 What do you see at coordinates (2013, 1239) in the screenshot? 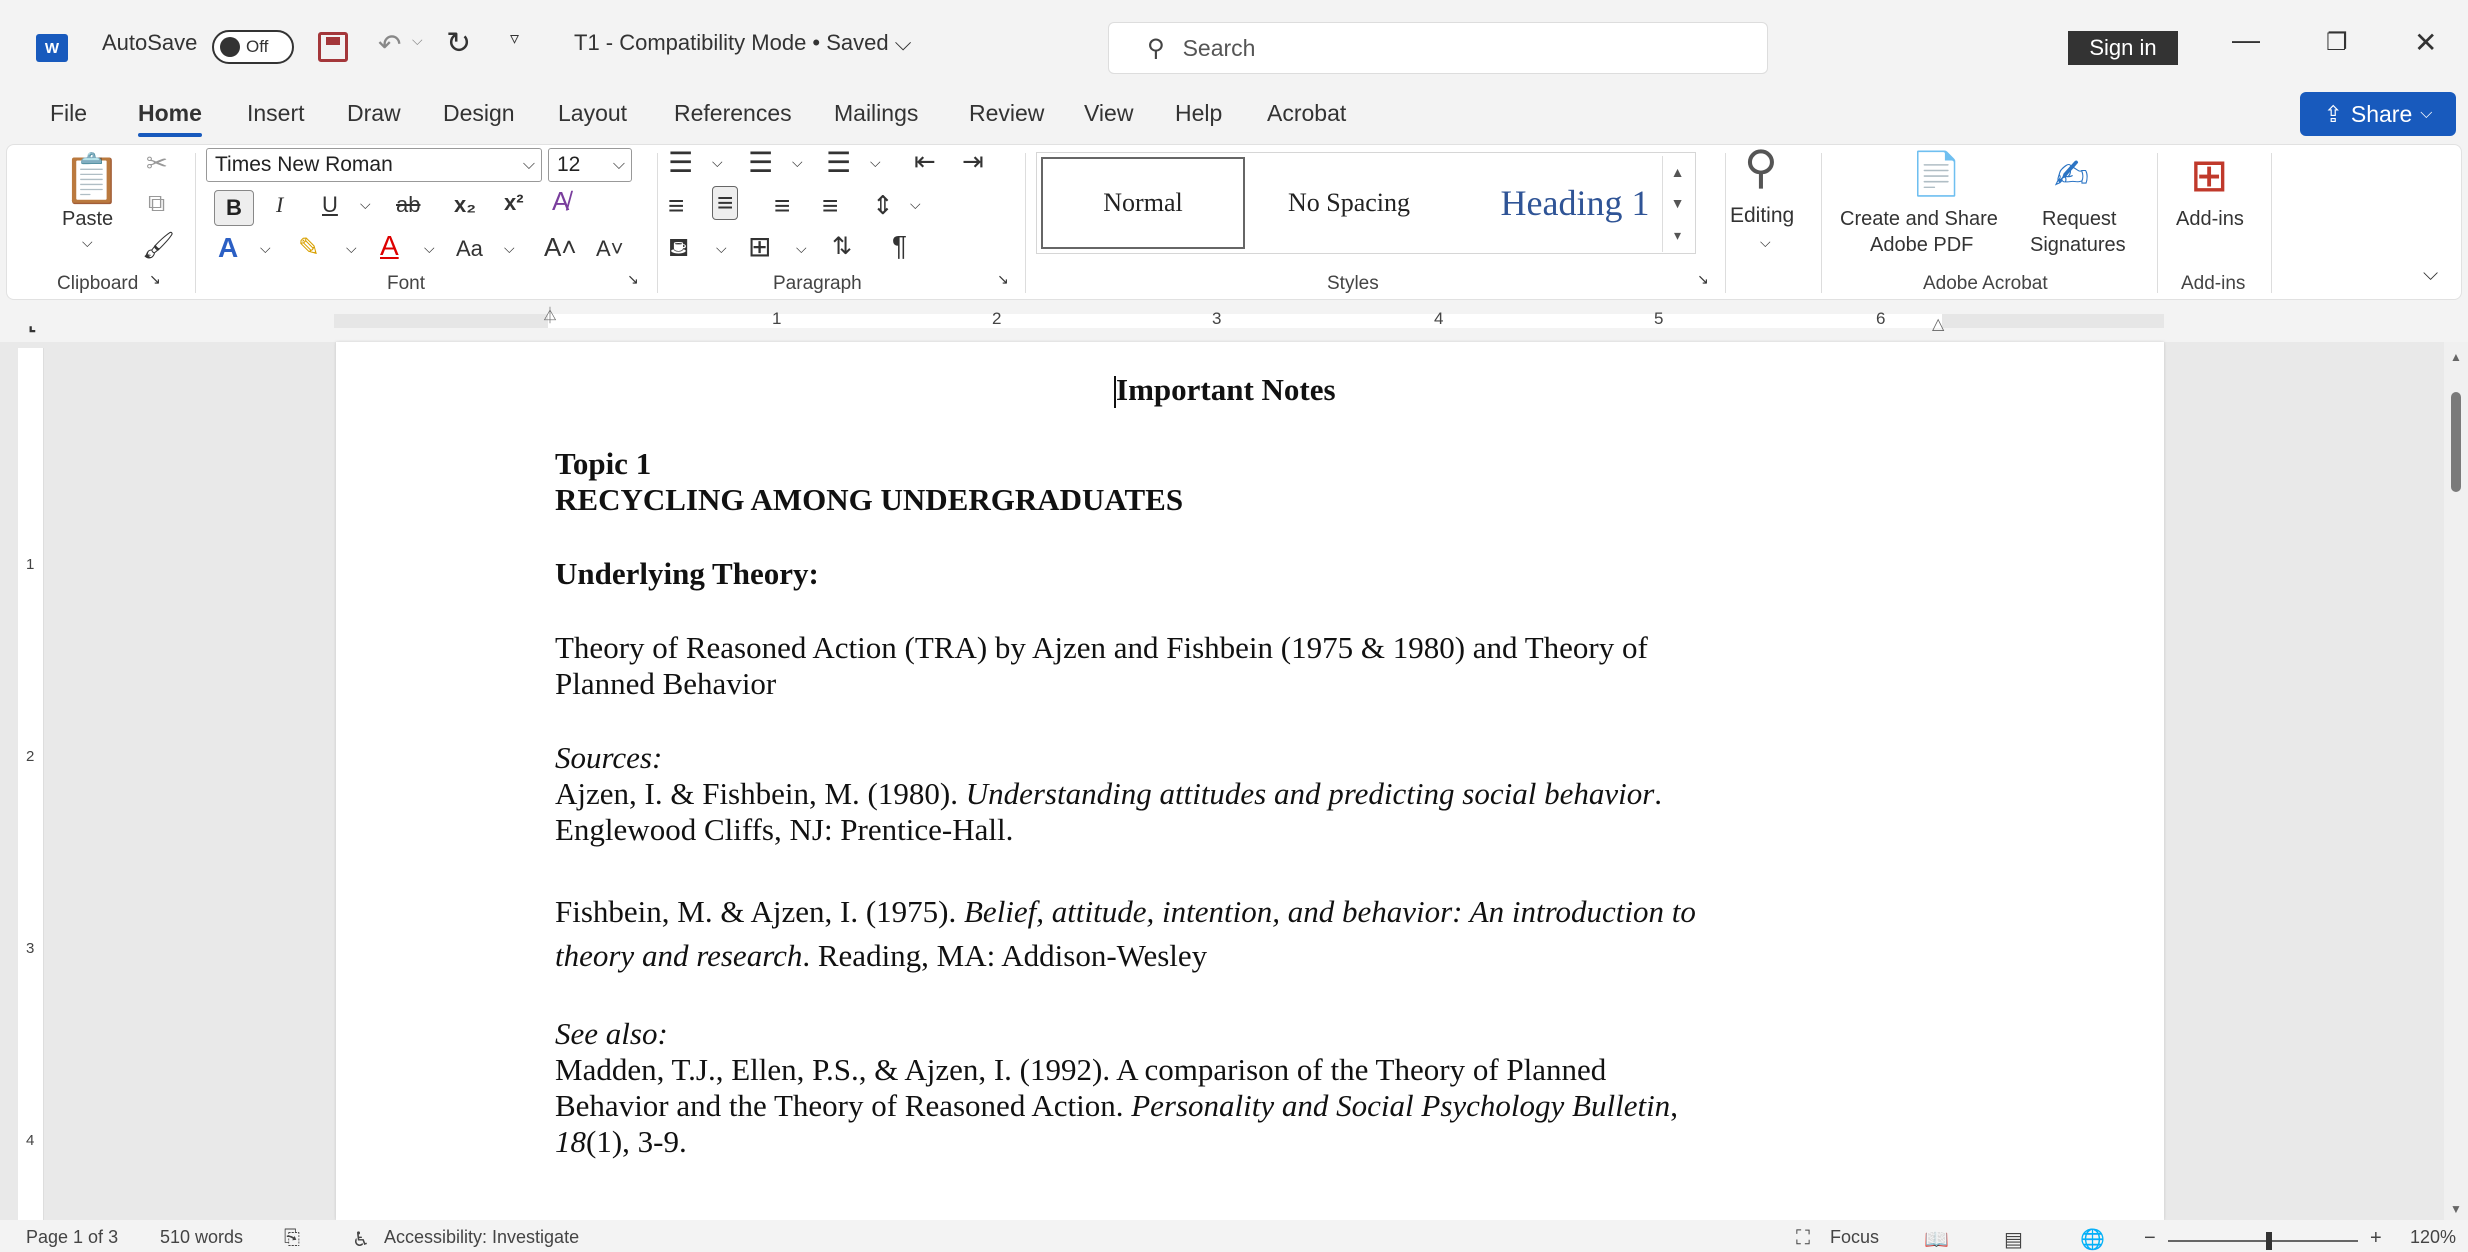
I see `print-layout-icon: ▤` at bounding box center [2013, 1239].